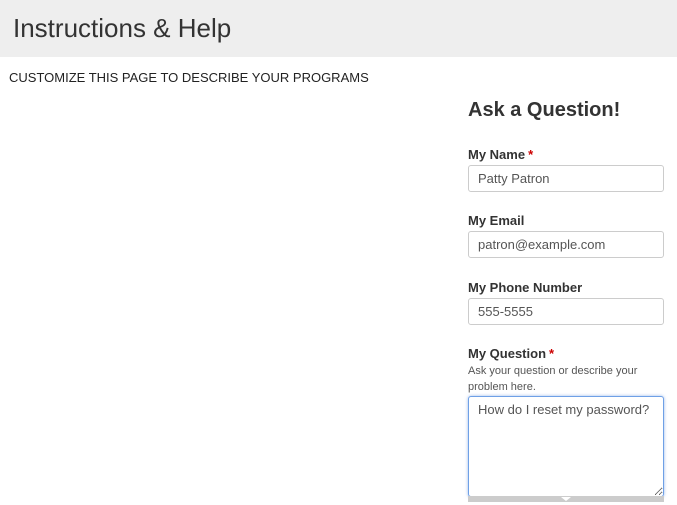  I want to click on name-input, so click(566, 178).